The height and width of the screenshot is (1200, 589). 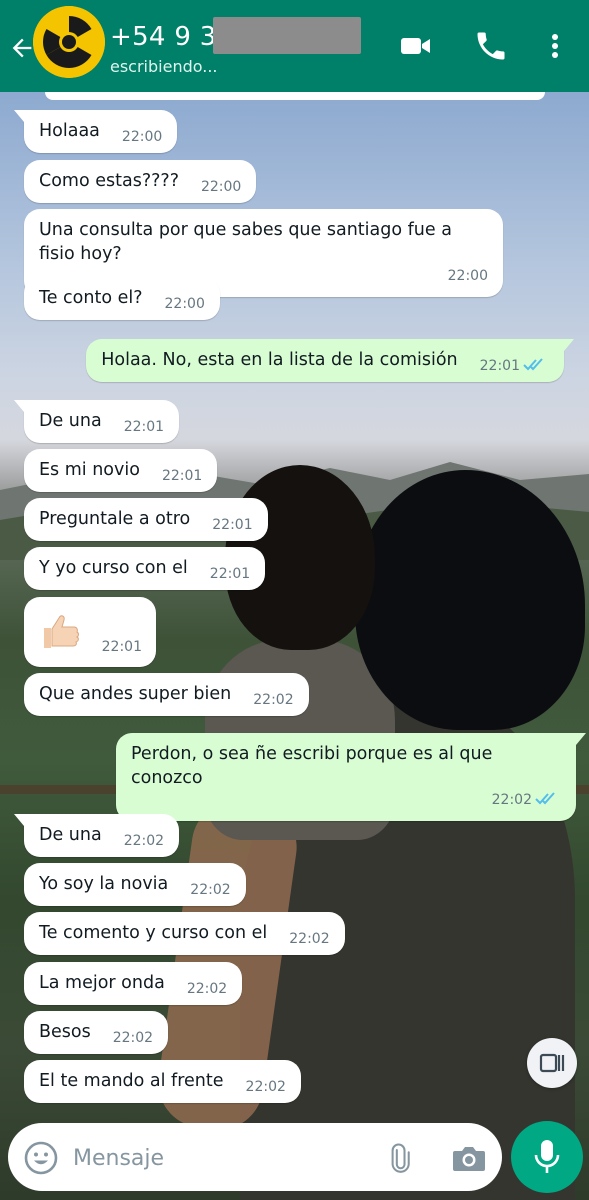 I want to click on paperclip-icon, so click(x=400, y=1157).